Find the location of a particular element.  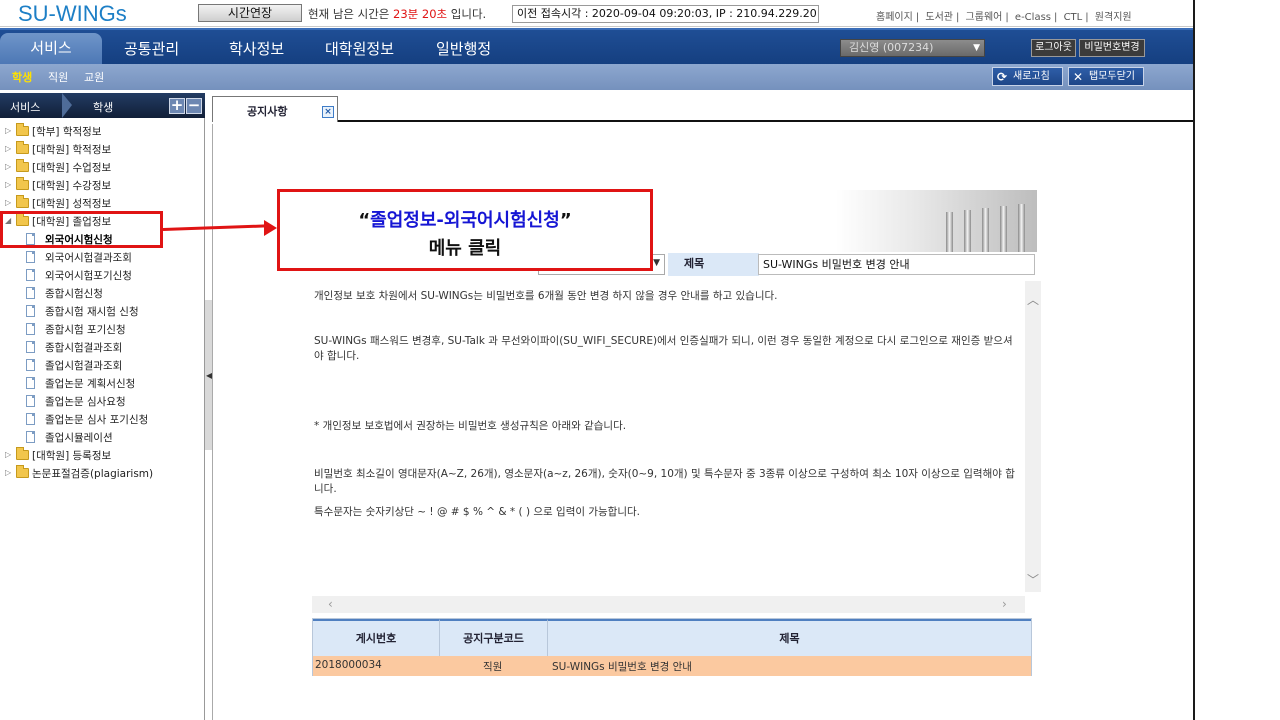

notice-paragraph: * 개인정보 보호법에서 권장하는 비밀번호 생성규칙은 아래와 같습니다. is located at coordinates (470, 426).